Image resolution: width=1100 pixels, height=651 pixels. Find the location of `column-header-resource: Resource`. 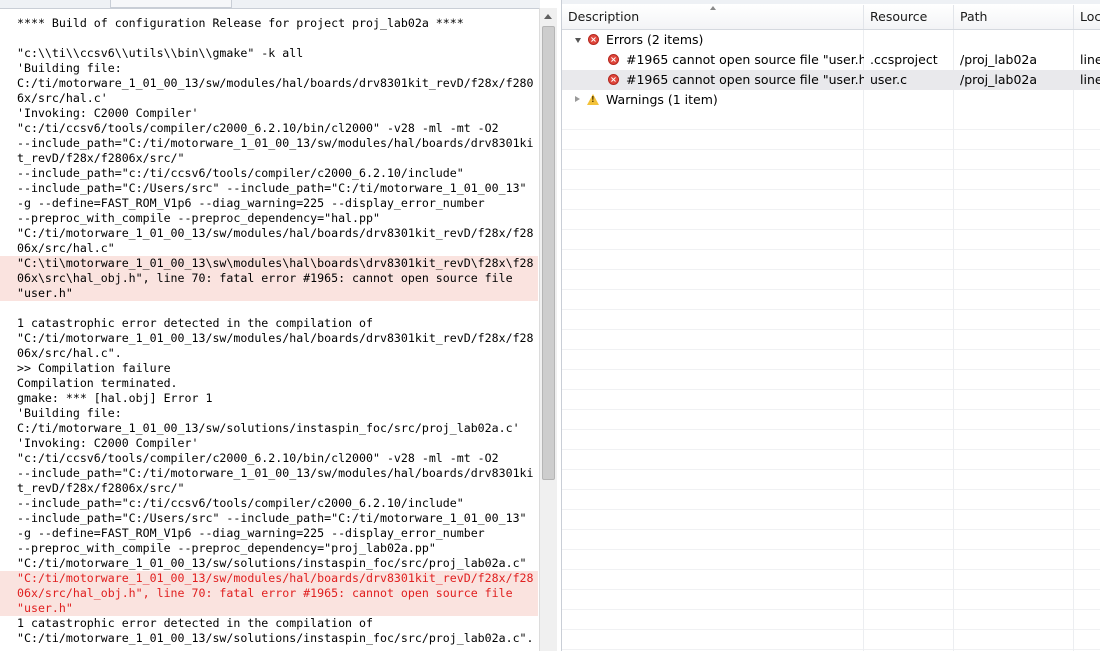

column-header-resource: Resource is located at coordinates (909, 17).